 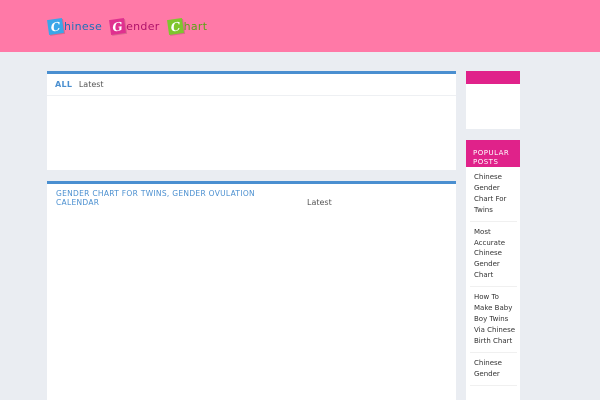 What do you see at coordinates (251, 85) in the screenshot?
I see `panel-tabs: ALL Latest` at bounding box center [251, 85].